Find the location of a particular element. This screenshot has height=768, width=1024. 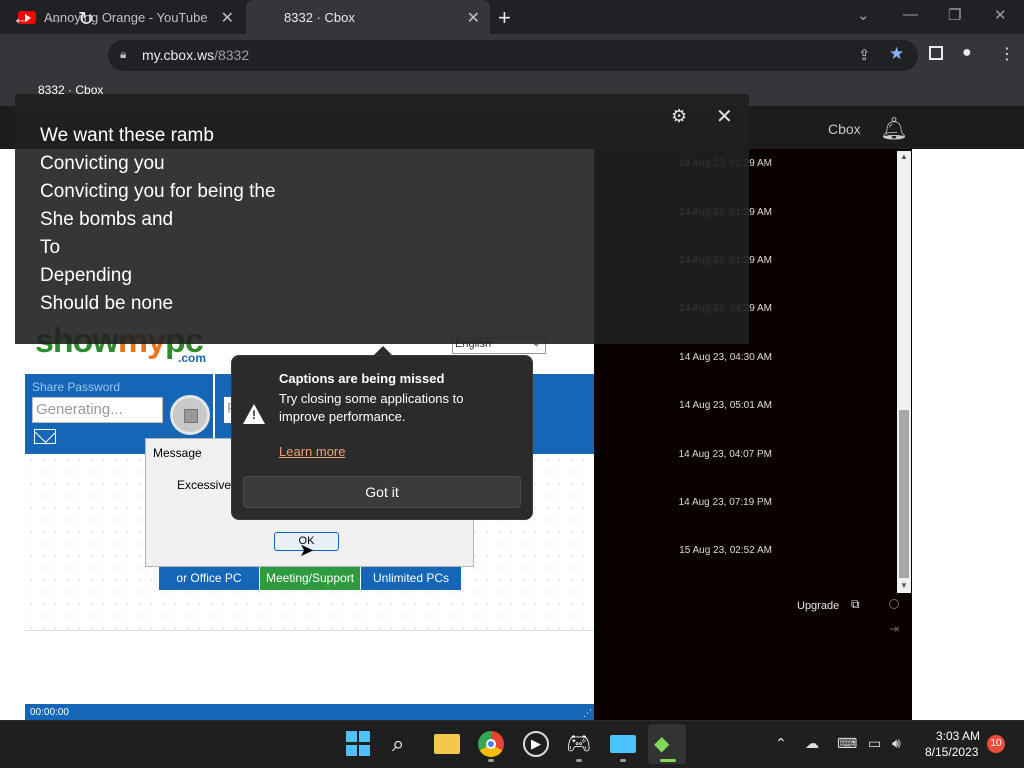

forward-icon: → is located at coordinates (54, 19).